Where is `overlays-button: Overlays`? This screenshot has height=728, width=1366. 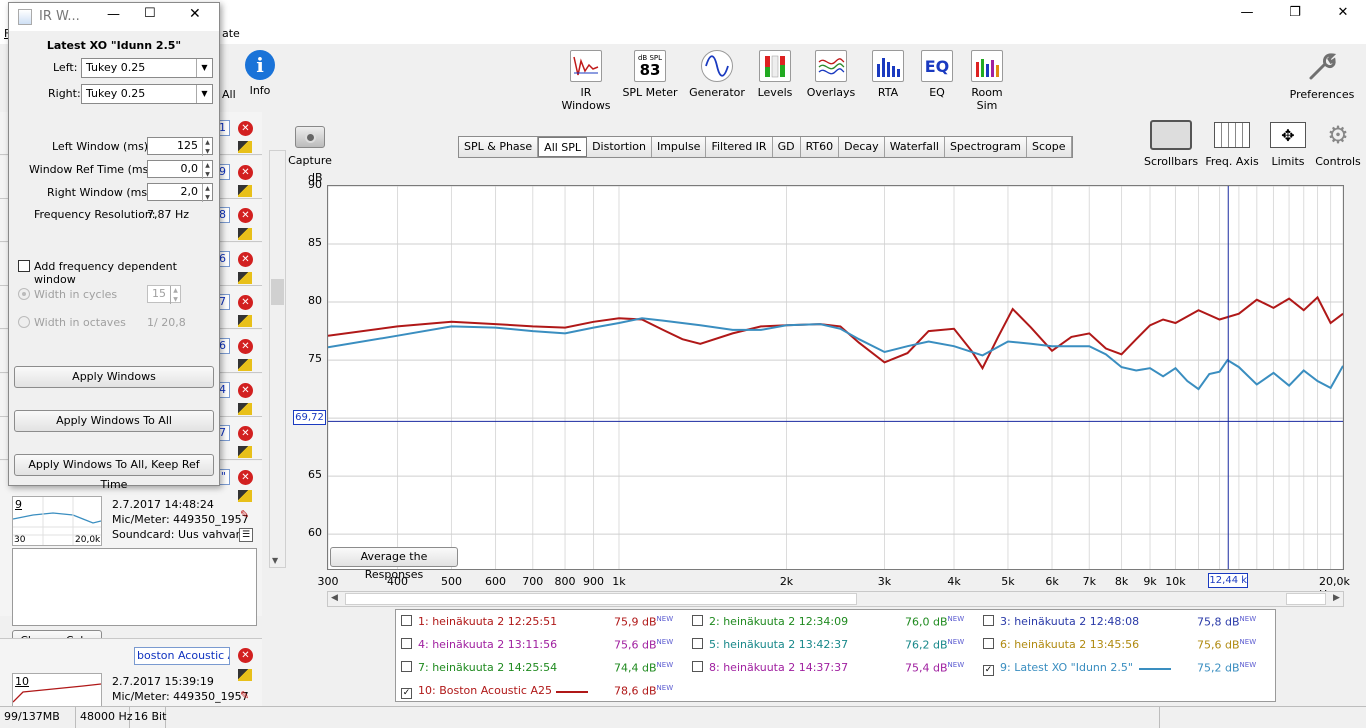 overlays-button: Overlays is located at coordinates (831, 74).